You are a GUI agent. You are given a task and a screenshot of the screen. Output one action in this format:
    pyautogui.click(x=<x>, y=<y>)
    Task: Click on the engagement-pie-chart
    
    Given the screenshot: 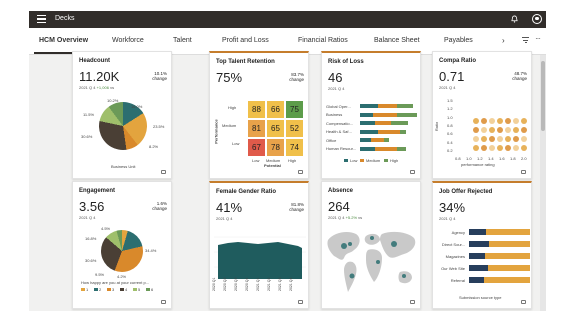 What is the action you would take?
    pyautogui.click(x=122, y=251)
    